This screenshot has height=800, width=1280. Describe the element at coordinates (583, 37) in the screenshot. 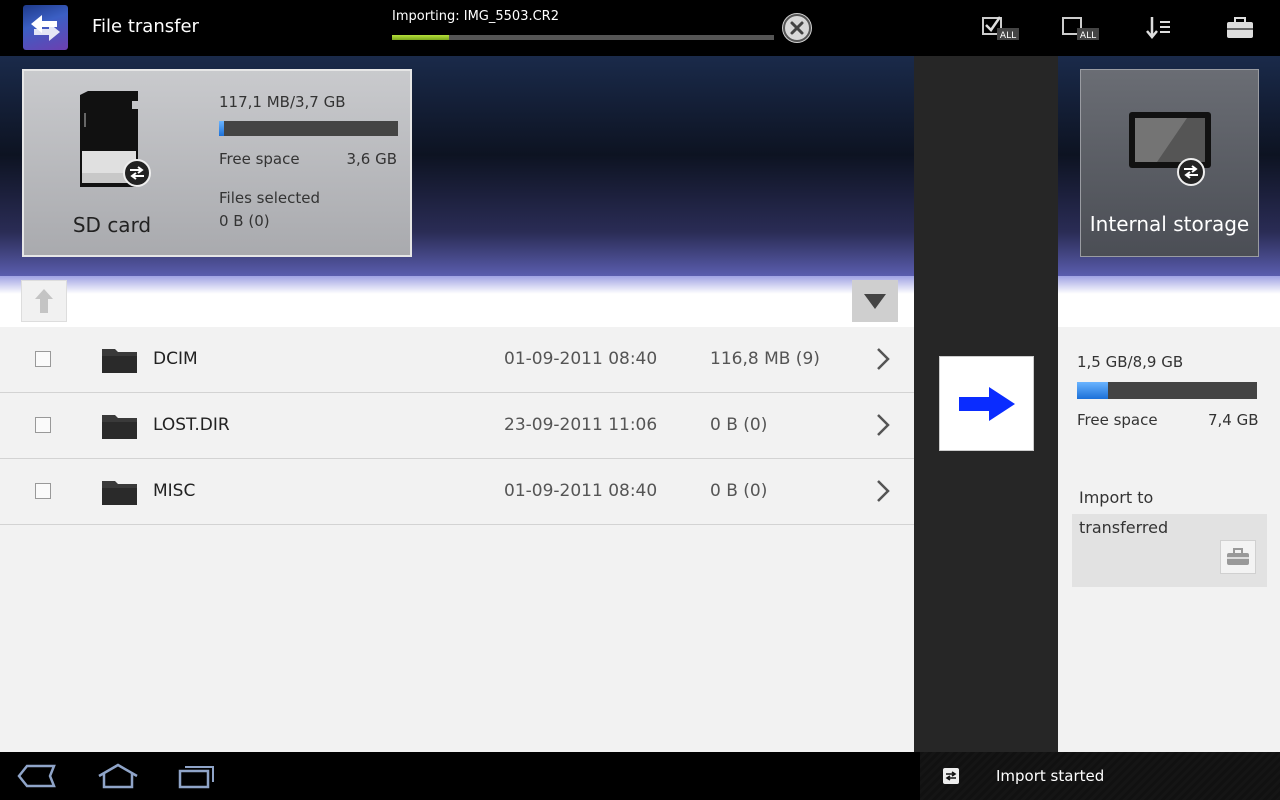

I see `import-progress-bar` at that location.